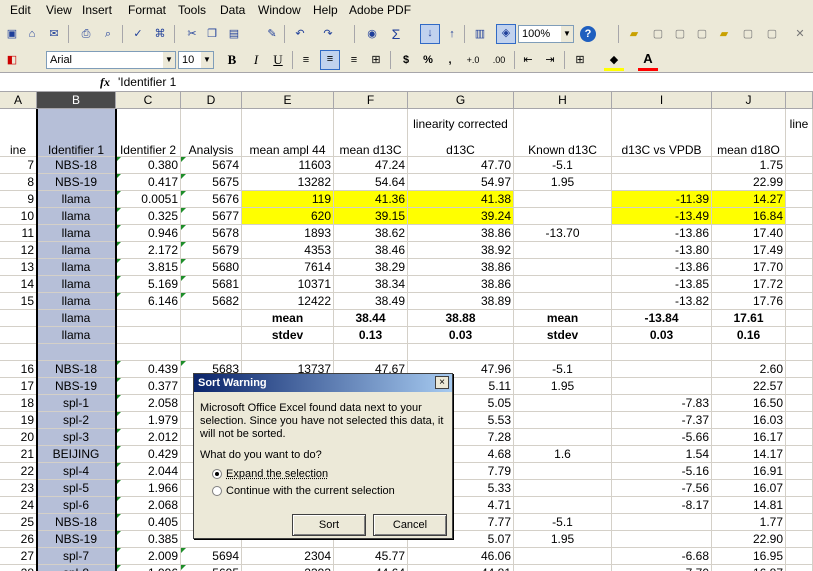 This screenshot has height=571, width=813. I want to click on table-cell: 1.6, so click(563, 454).